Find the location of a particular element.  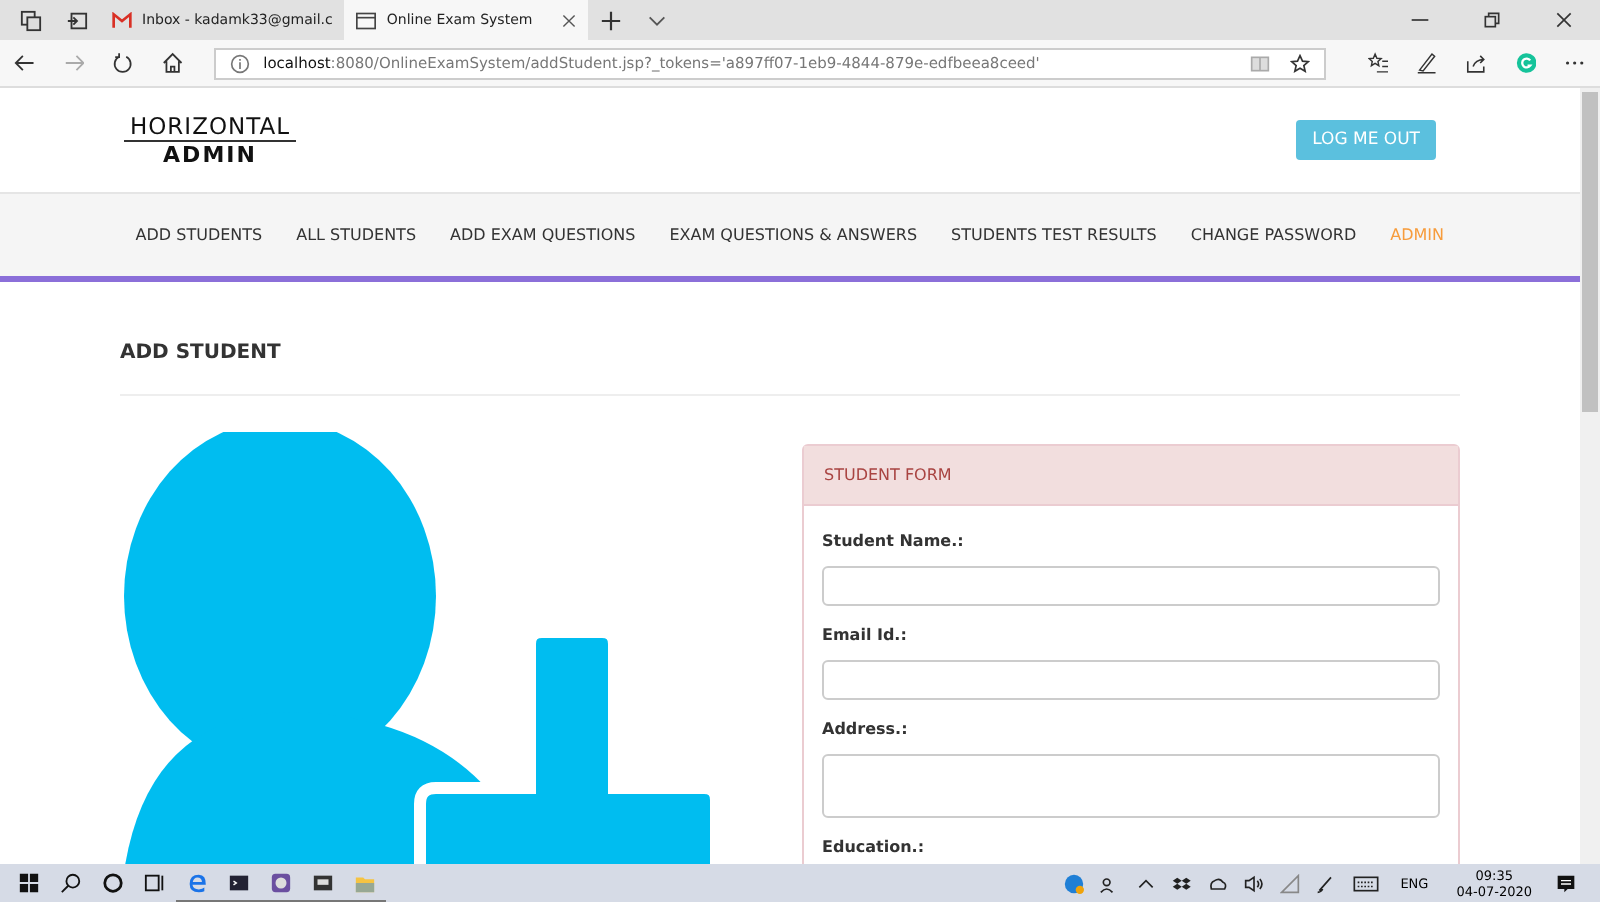

field-label: Email Id.: is located at coordinates (865, 635).